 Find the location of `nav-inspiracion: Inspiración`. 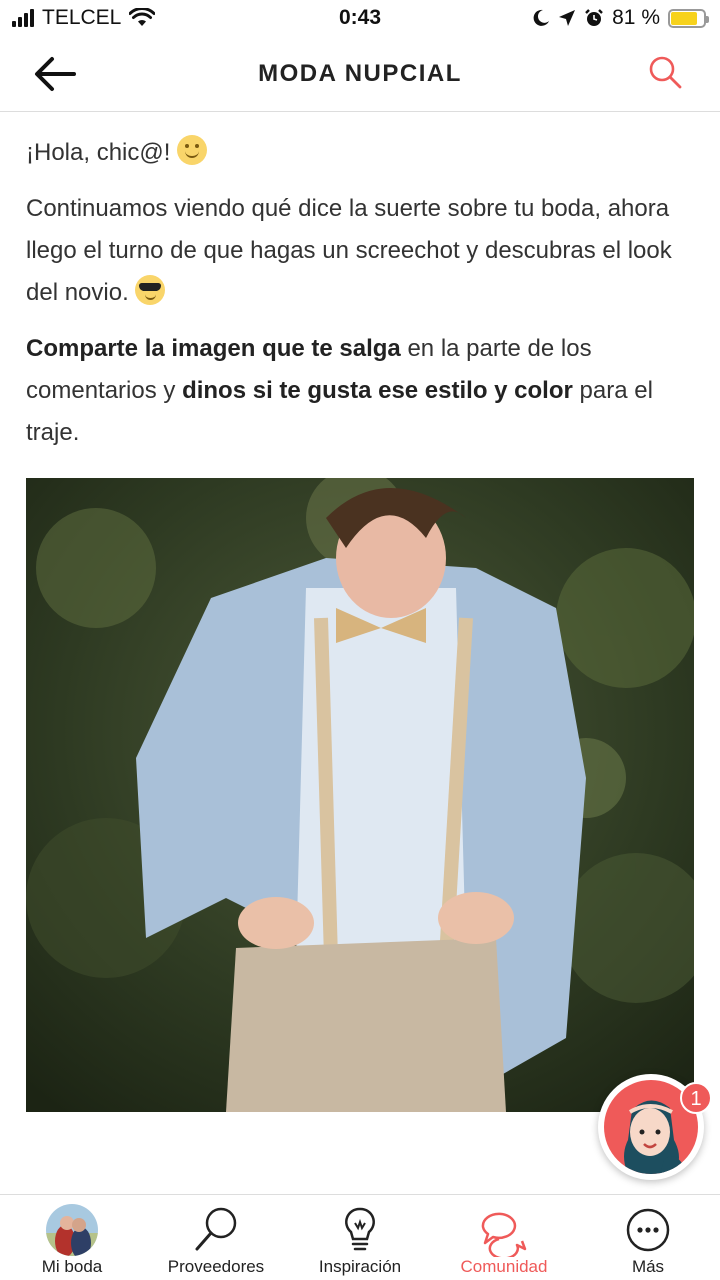

nav-inspiracion: Inspiración is located at coordinates (360, 1237).